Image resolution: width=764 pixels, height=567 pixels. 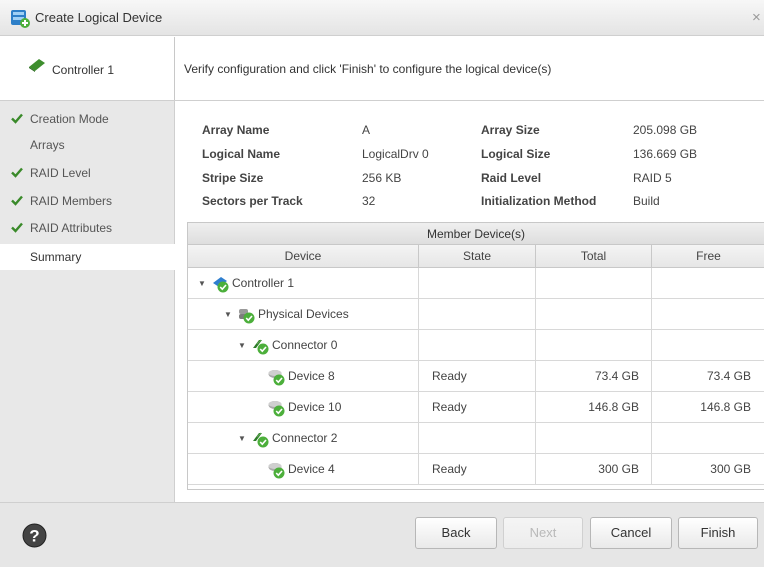 I want to click on device-tree-node: Device 4, so click(x=300, y=469).